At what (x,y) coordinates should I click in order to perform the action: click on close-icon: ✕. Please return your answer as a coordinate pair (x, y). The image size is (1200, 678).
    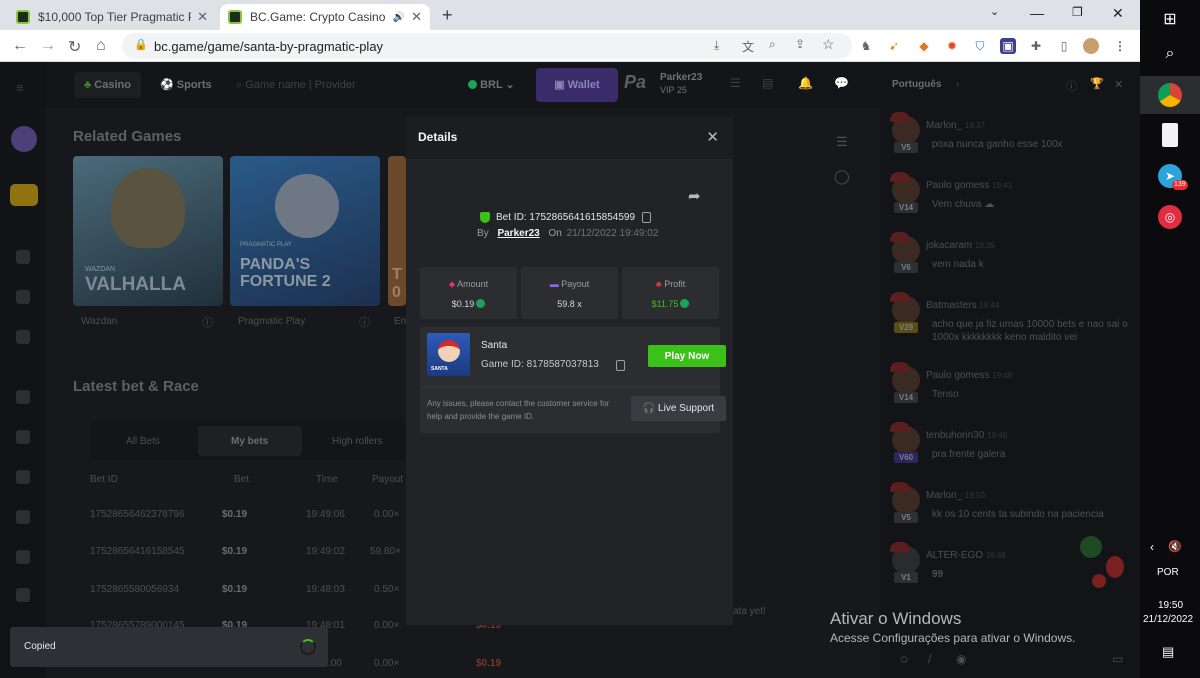
    Looking at the image, I should click on (712, 137).